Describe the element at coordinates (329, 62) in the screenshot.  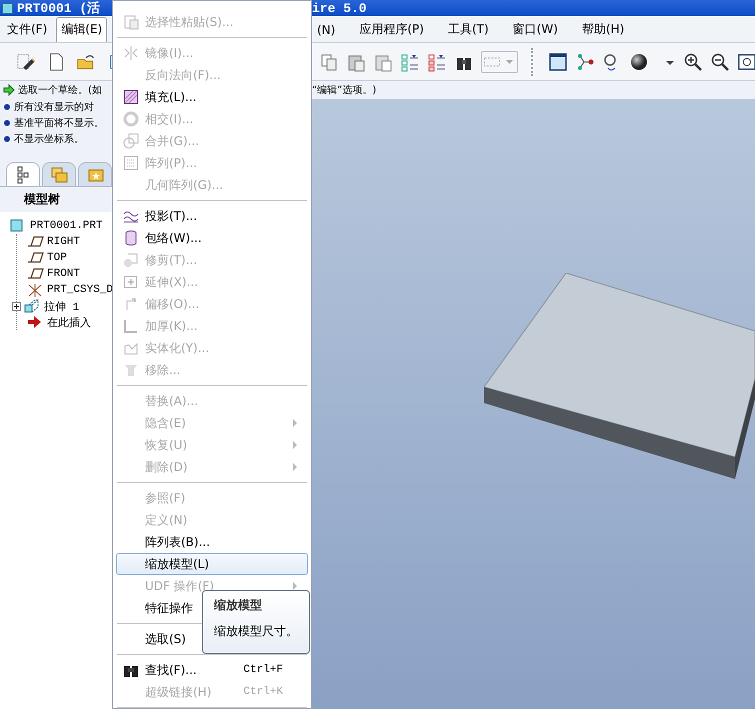
I see `copy-icon` at that location.